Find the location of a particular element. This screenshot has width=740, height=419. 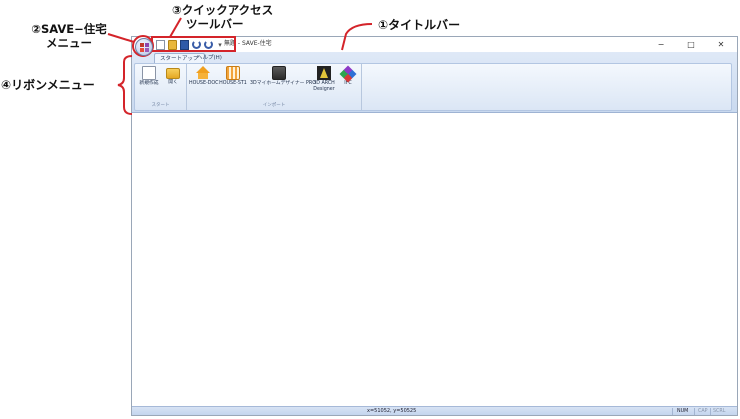

status-bar: x=51052, y=50525 NUM CAP SCRL is located at coordinates (434, 410).